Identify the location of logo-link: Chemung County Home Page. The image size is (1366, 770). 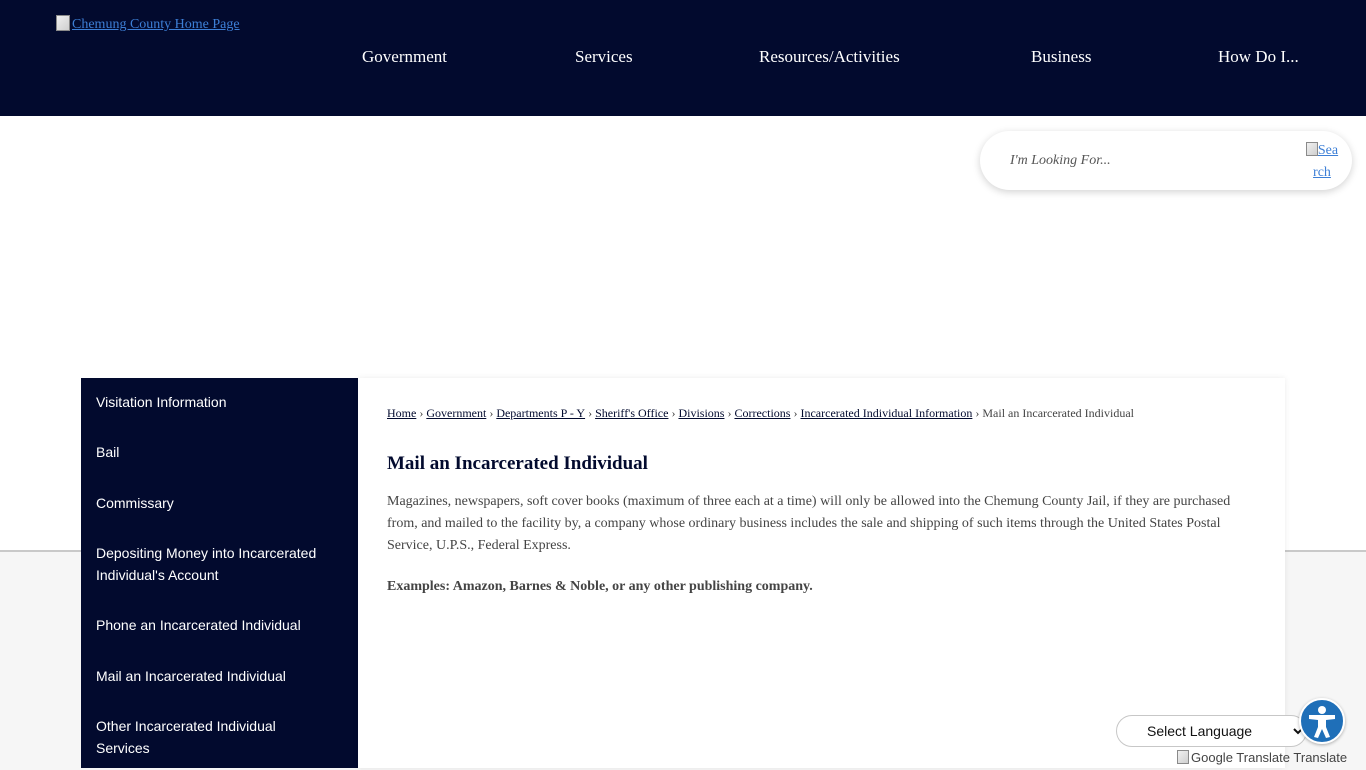
(148, 24).